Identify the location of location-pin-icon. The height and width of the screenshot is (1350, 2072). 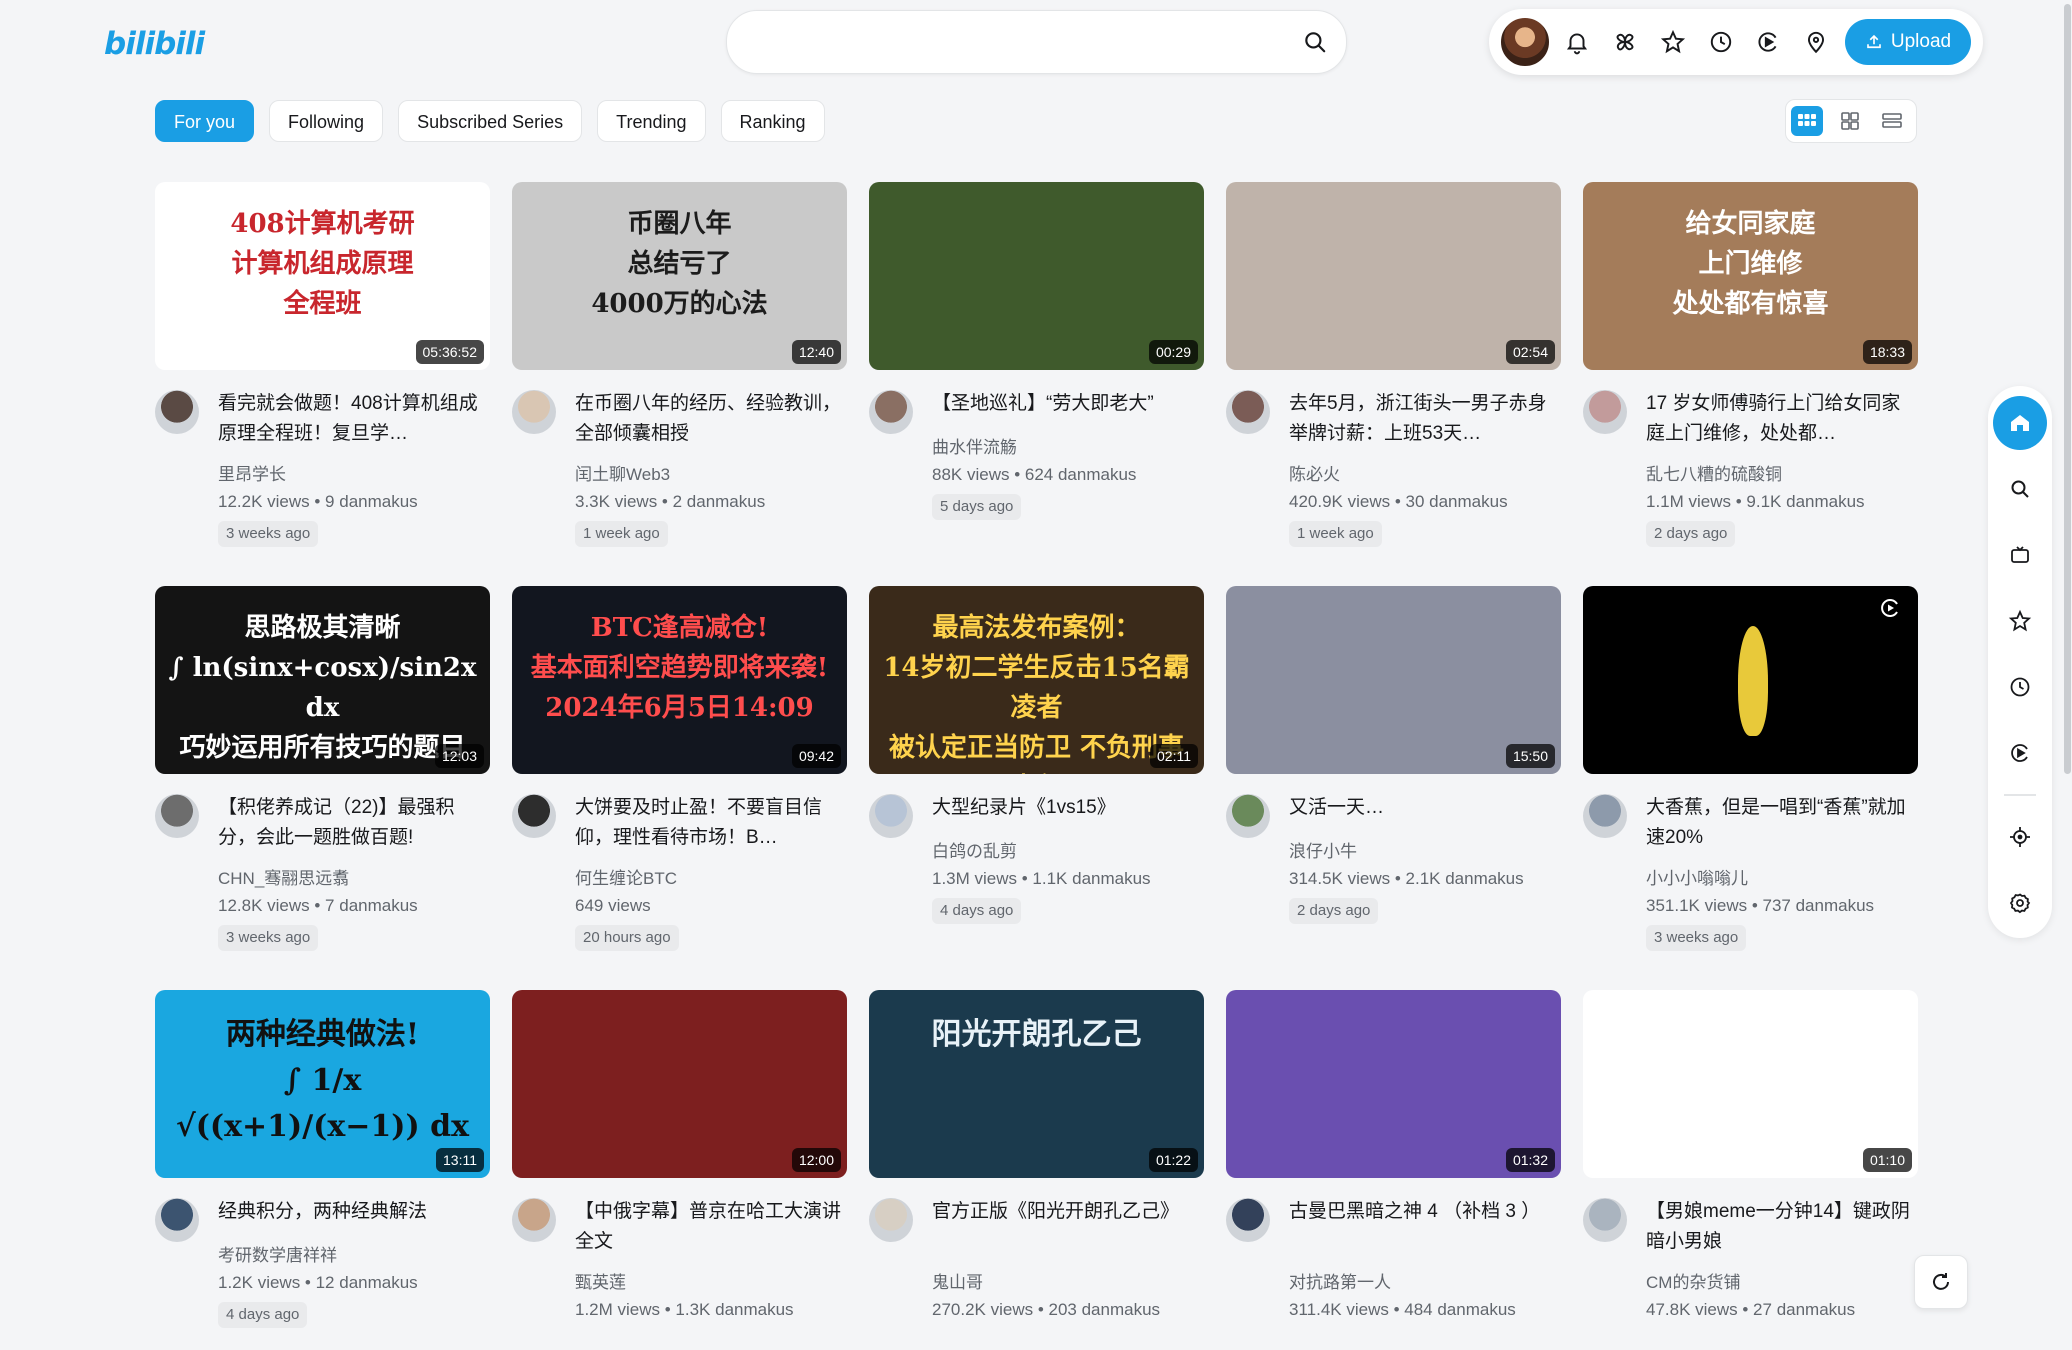
(1816, 42).